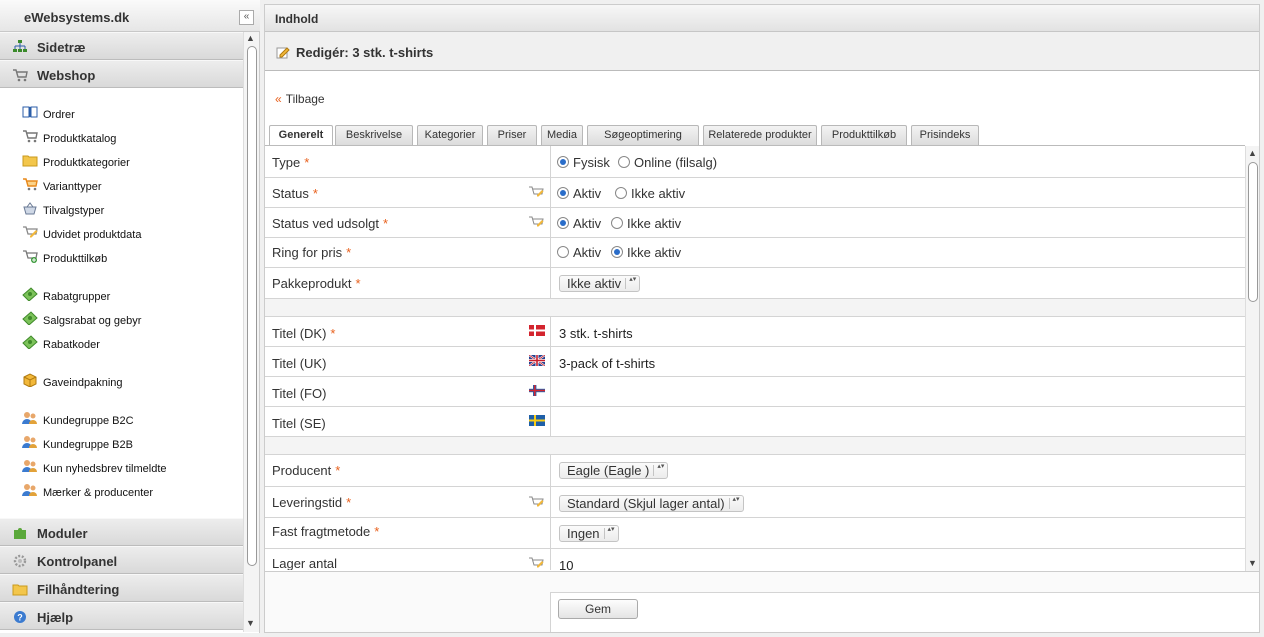  What do you see at coordinates (30, 112) in the screenshot?
I see `book-icon` at bounding box center [30, 112].